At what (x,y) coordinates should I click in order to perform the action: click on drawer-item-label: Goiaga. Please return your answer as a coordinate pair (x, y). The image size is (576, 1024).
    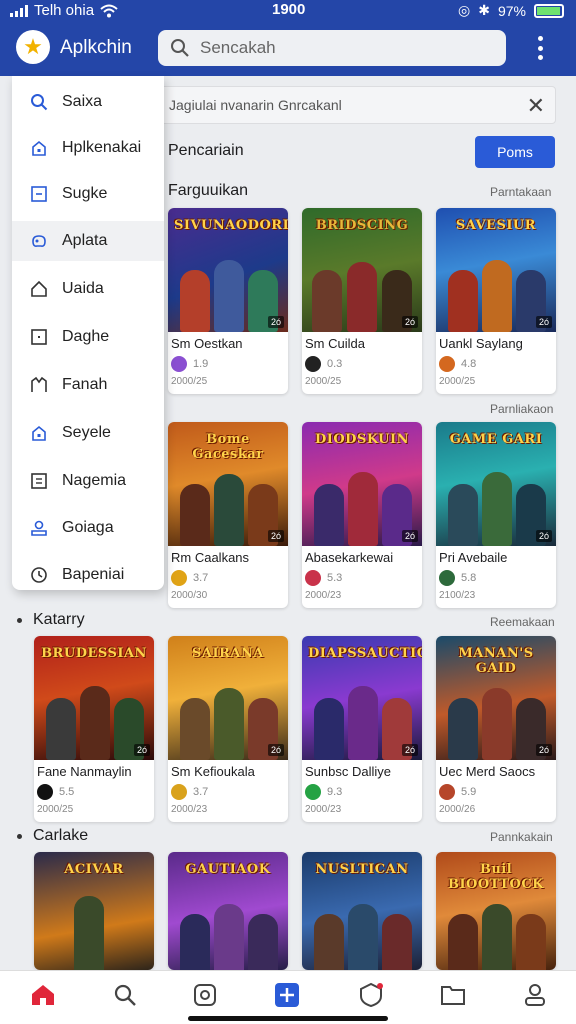
    Looking at the image, I should click on (88, 527).